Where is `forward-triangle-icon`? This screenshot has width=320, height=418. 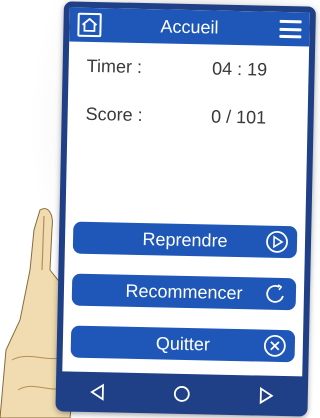
forward-triangle-icon is located at coordinates (266, 395).